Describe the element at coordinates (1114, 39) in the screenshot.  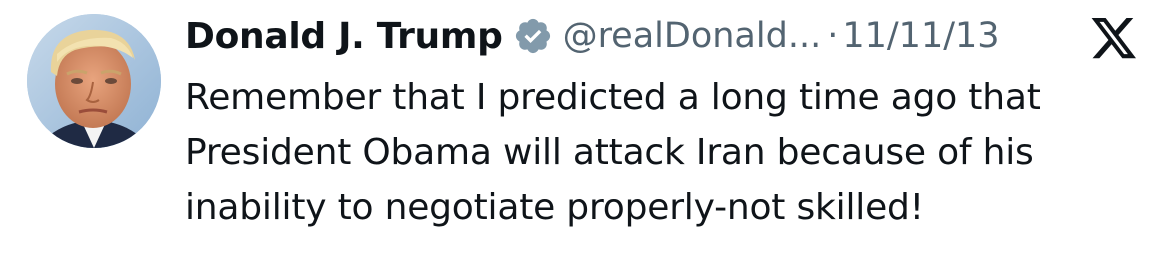
I see `x-logo-icon` at that location.